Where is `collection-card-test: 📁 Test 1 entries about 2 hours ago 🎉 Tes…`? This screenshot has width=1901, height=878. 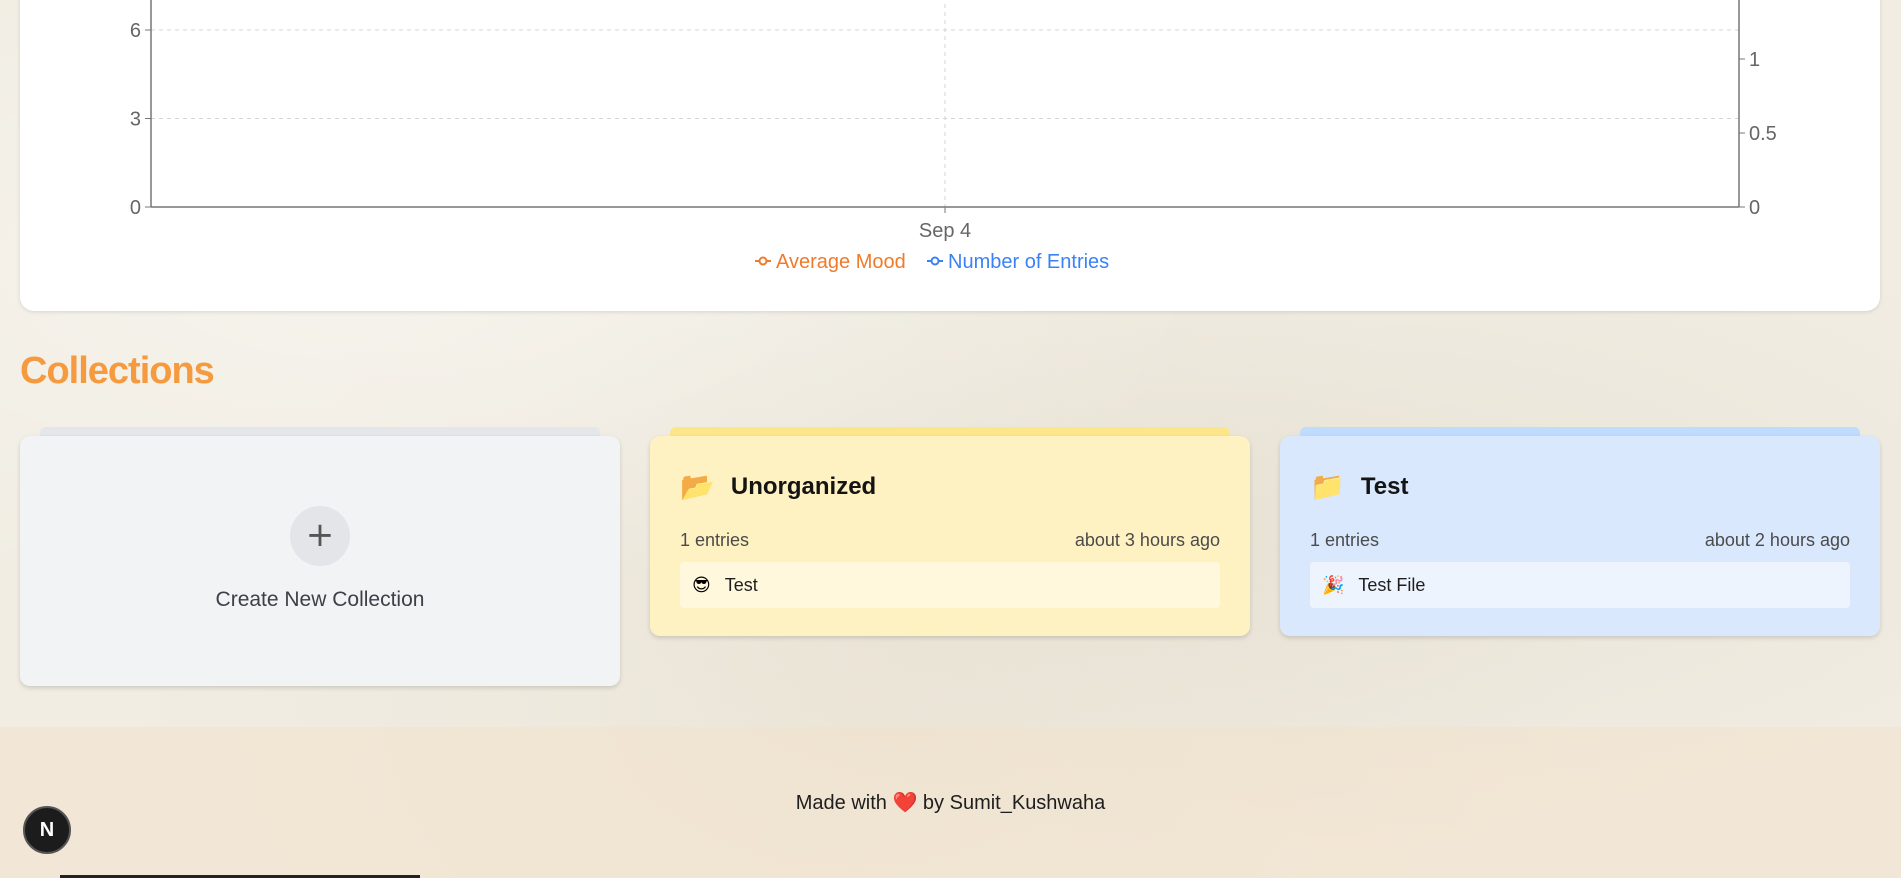
collection-card-test: 📁 Test 1 entries about 2 hours ago 🎉 Tes… is located at coordinates (1580, 536).